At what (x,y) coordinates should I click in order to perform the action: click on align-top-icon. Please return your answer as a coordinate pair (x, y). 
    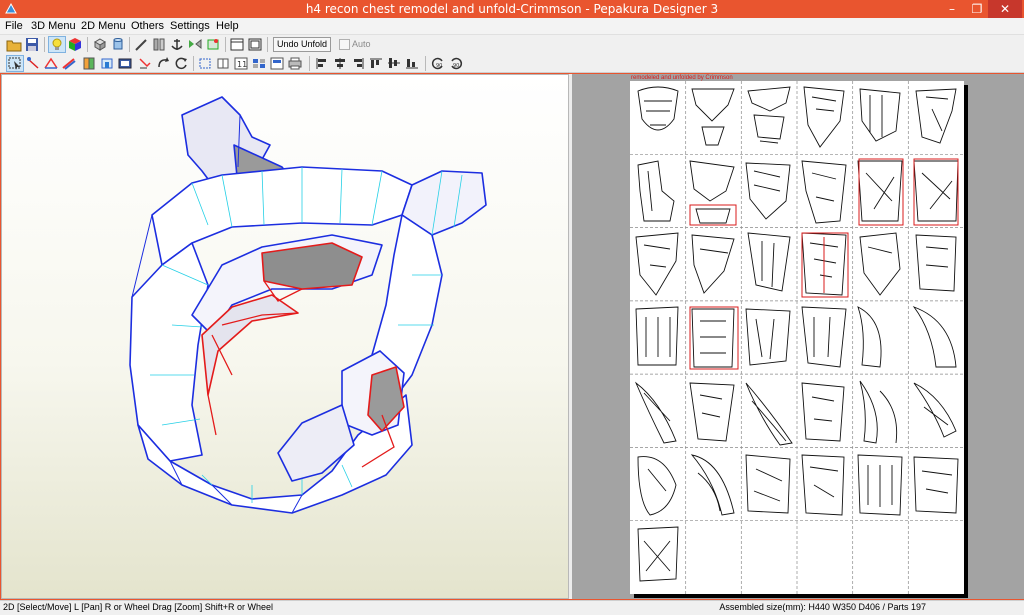
    Looking at the image, I should click on (376, 63).